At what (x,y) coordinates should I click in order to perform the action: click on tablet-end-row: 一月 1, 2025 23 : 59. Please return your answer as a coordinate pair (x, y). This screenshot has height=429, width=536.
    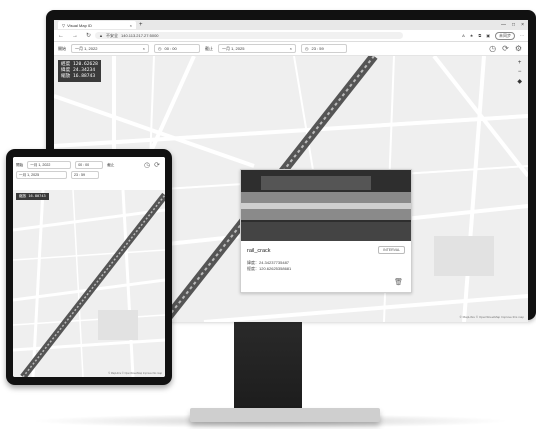
    Looking at the image, I should click on (57, 175).